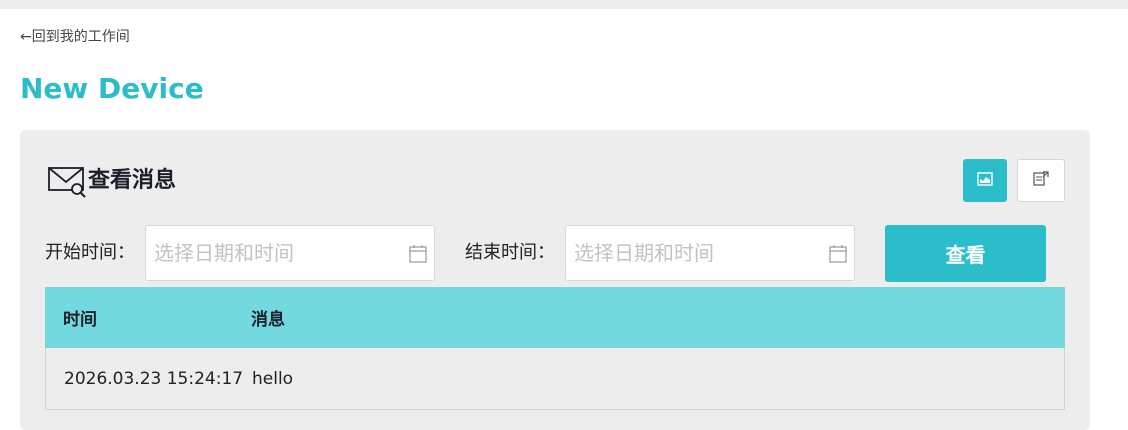  What do you see at coordinates (555, 379) in the screenshot?
I see `table-row: 2026.03.23 15:24:17 hello` at bounding box center [555, 379].